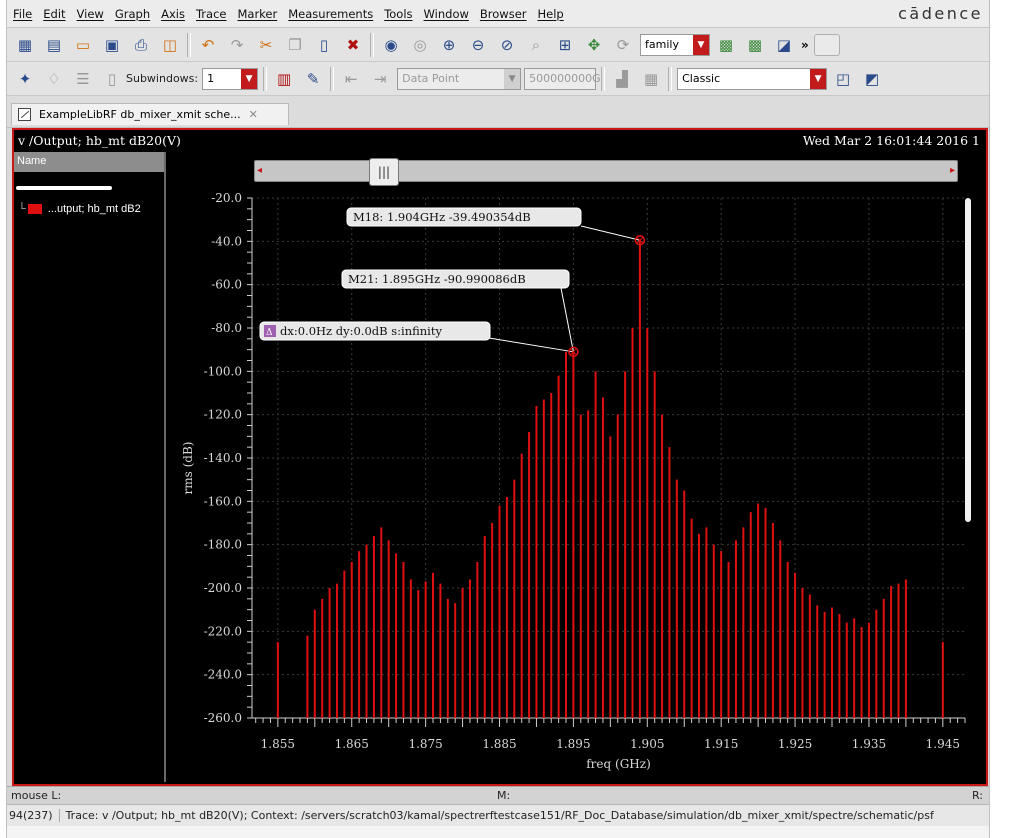  I want to click on menu-measurements: Measurements, so click(330, 14).